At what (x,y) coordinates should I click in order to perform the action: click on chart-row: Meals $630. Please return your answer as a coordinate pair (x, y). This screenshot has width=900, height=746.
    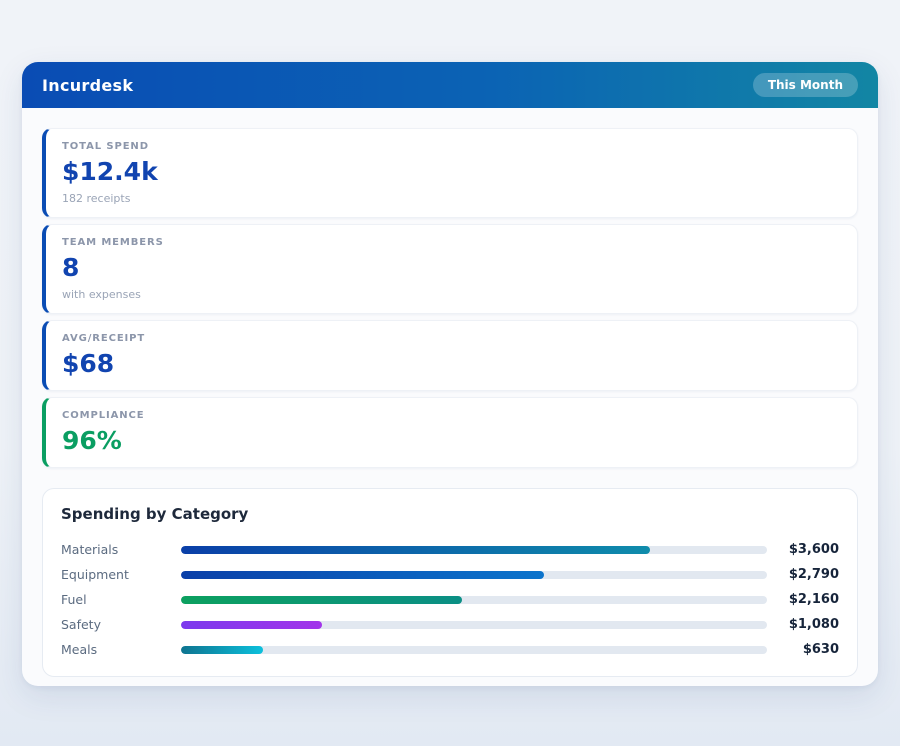
    Looking at the image, I should click on (450, 649).